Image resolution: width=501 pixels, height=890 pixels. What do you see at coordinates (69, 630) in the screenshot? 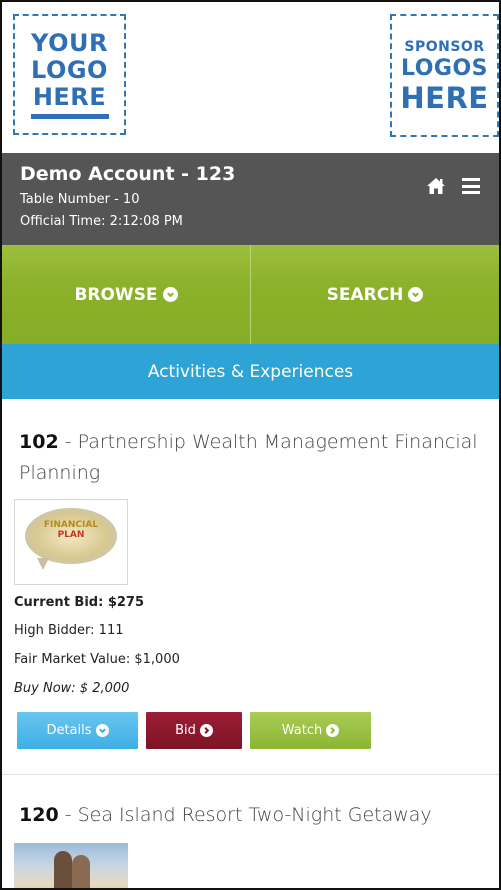
I see `high-bidder: High Bidder: 111` at bounding box center [69, 630].